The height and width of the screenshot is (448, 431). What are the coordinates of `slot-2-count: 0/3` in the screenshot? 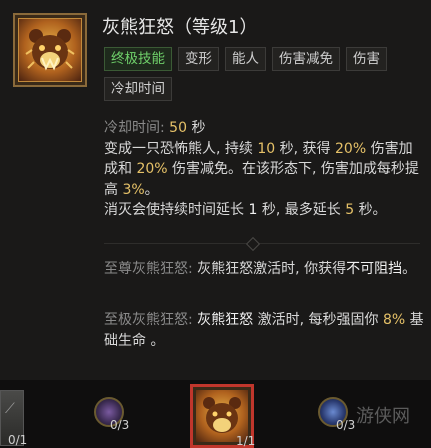 It's located at (120, 425).